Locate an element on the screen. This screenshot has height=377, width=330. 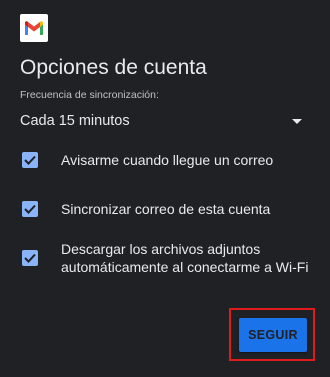
checkbox-notify-new-mail is located at coordinates (30, 160).